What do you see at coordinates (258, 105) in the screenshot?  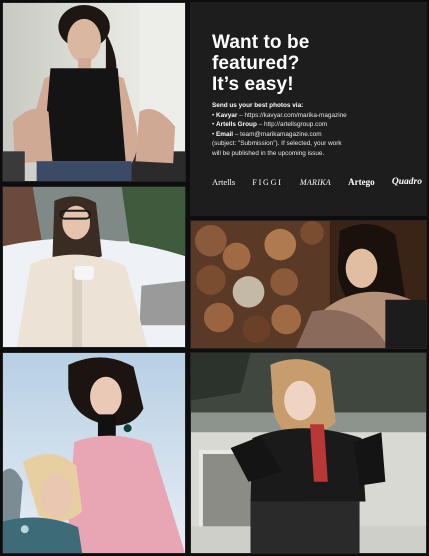 I see `instructions-lead: Send us your best photos via:` at bounding box center [258, 105].